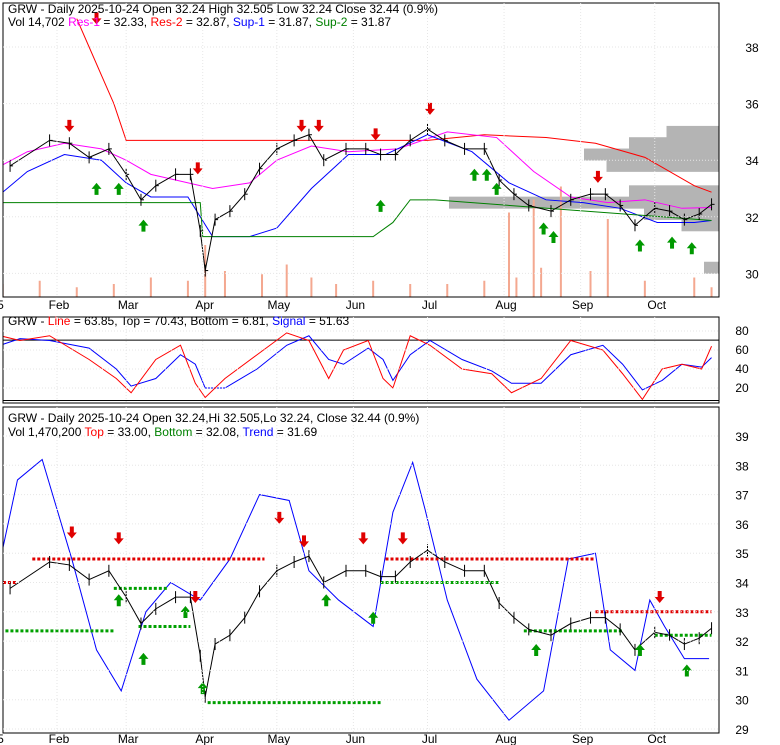 The height and width of the screenshot is (745, 780). Describe the element at coordinates (742, 730) in the screenshot. I see `y-tick-label: 29` at that location.